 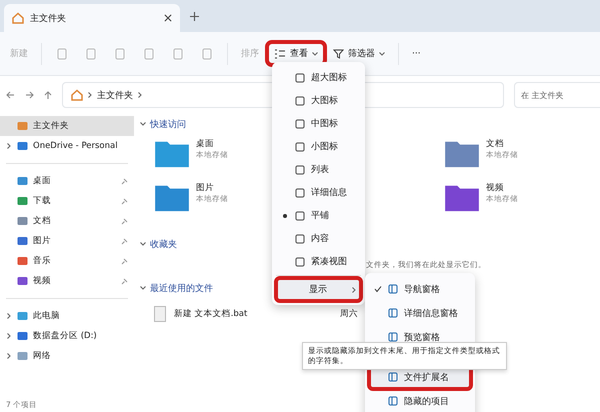 What do you see at coordinates (168, 18) in the screenshot?
I see `close-icon` at bounding box center [168, 18].